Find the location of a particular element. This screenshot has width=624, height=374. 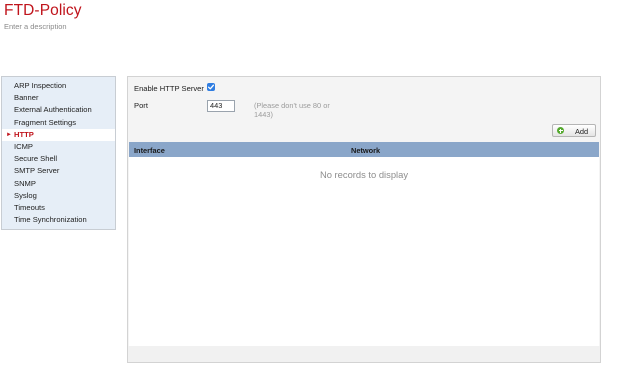

sidebar-item-http: ► HTTP is located at coordinates (58, 134).